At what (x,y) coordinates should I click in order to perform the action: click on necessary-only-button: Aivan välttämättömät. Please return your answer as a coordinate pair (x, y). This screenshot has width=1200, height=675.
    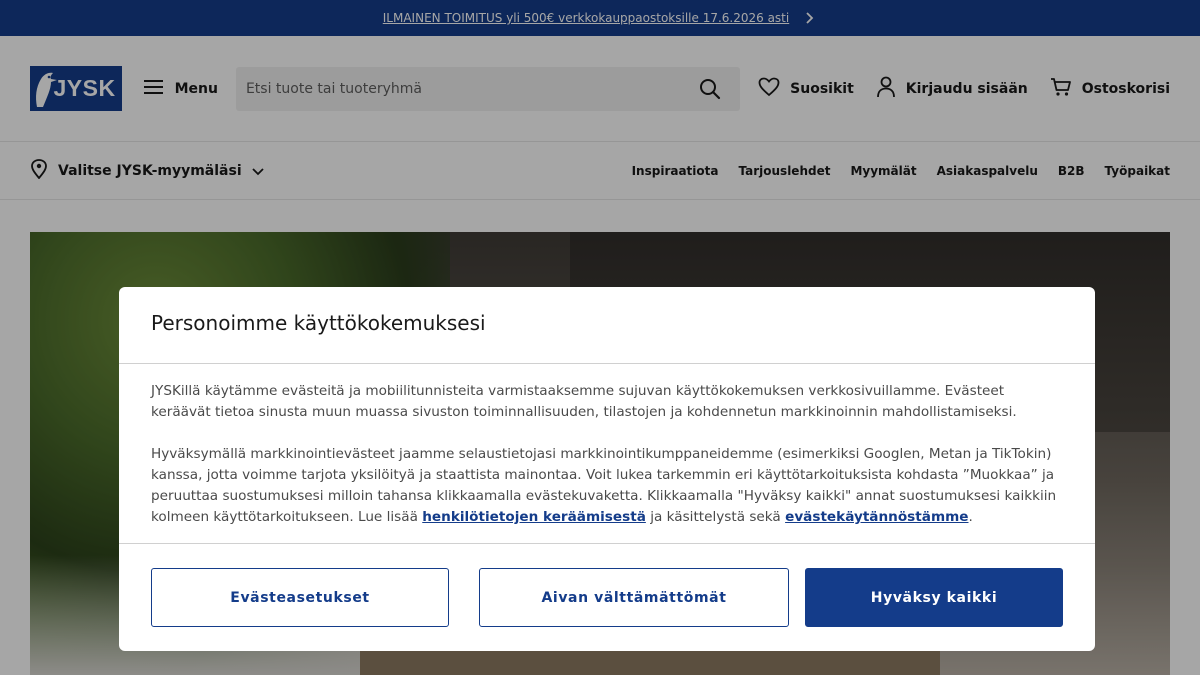
    Looking at the image, I should click on (634, 597).